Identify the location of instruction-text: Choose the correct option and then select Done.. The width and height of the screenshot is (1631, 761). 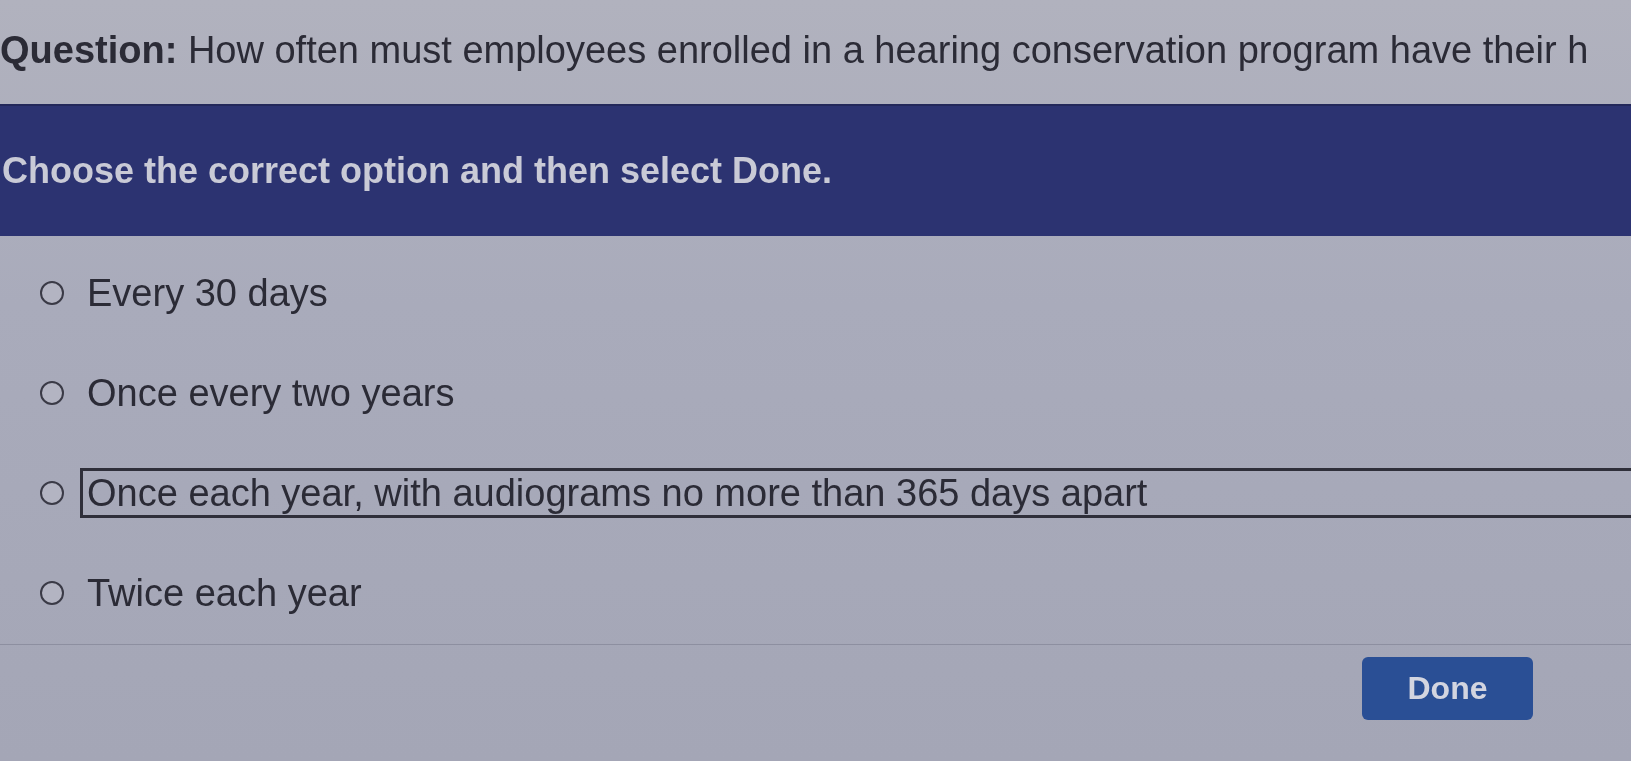
(417, 171).